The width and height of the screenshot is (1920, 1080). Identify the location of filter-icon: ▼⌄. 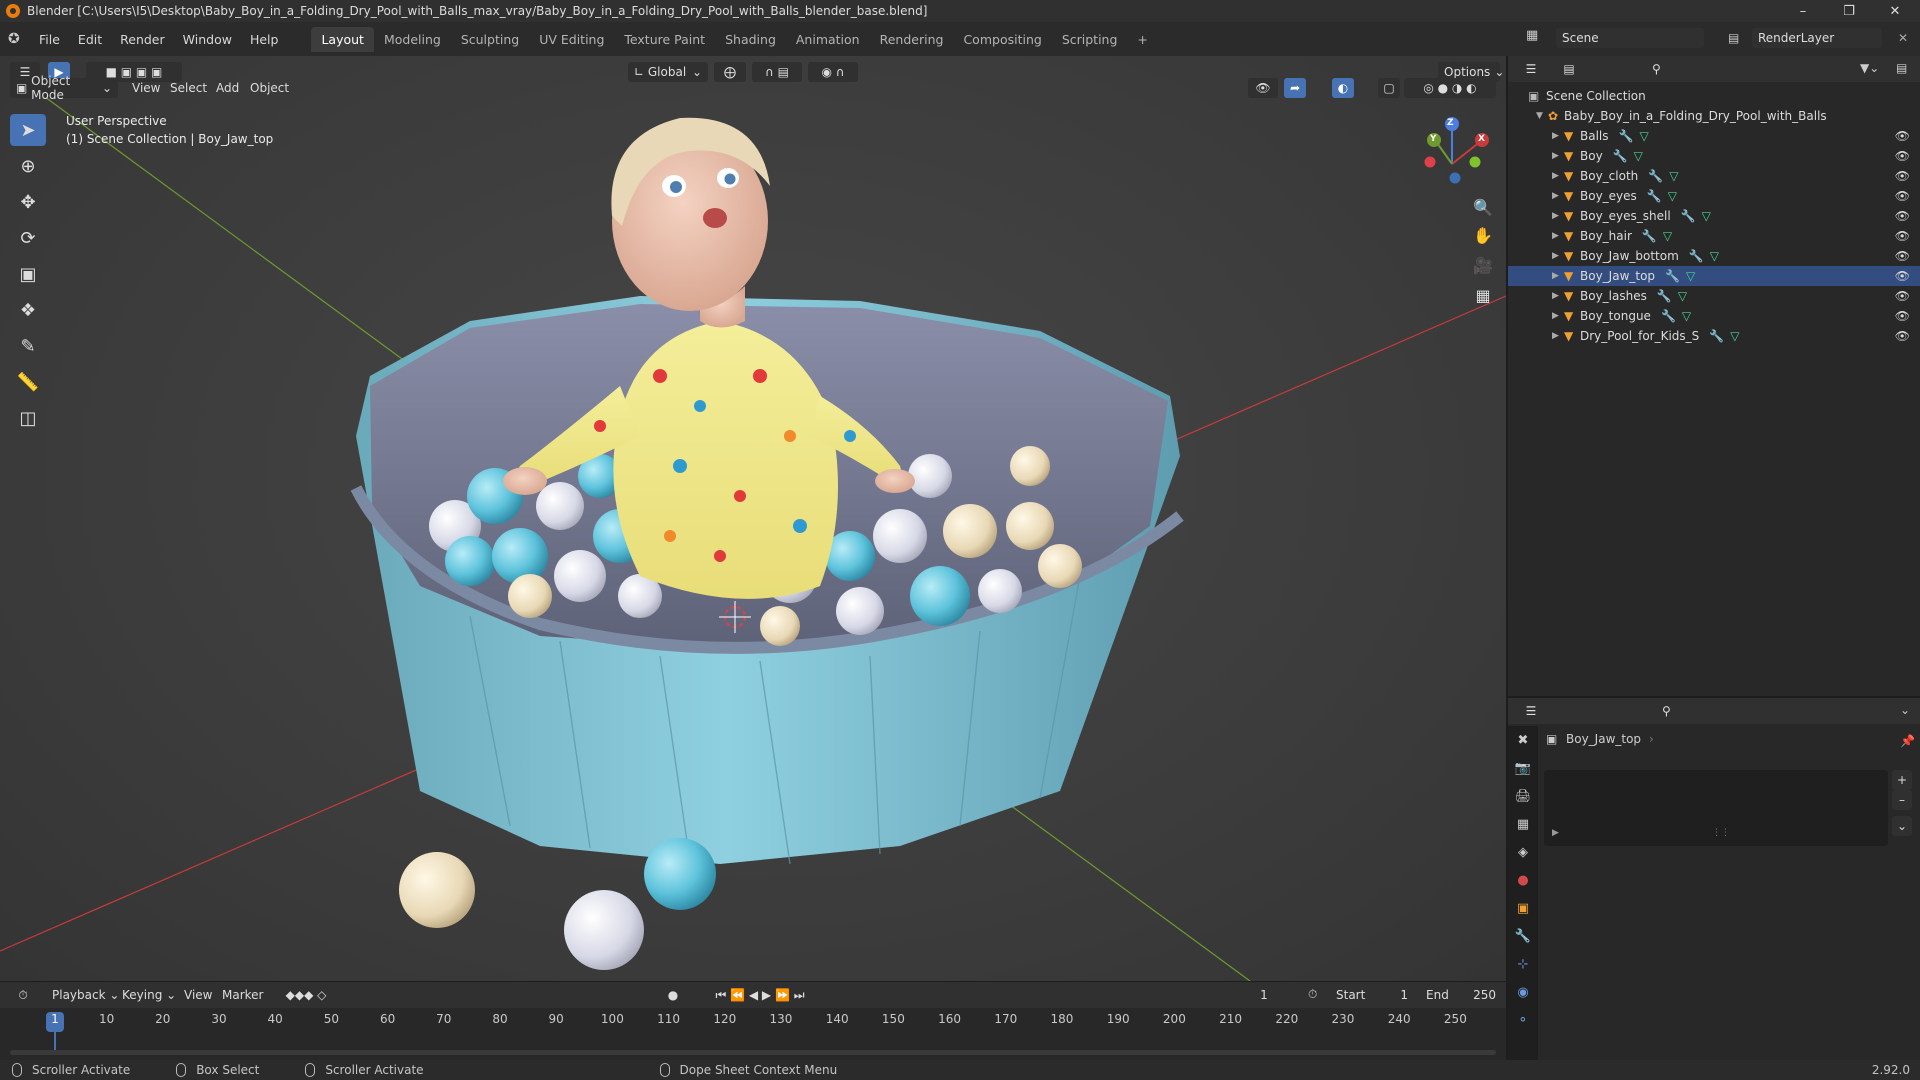
(1869, 68).